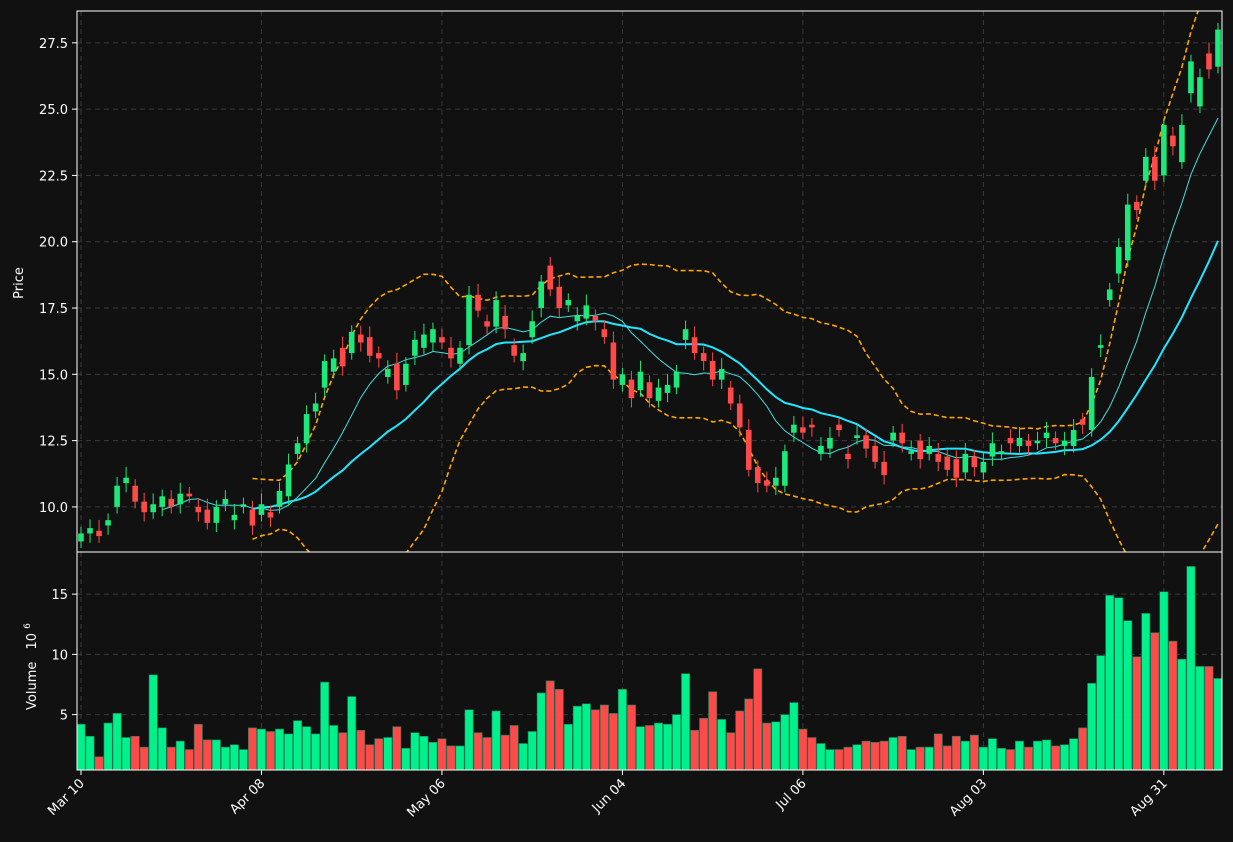 This screenshot has width=1233, height=842. I want to click on volume-tick-label-2: 15, so click(59, 595).